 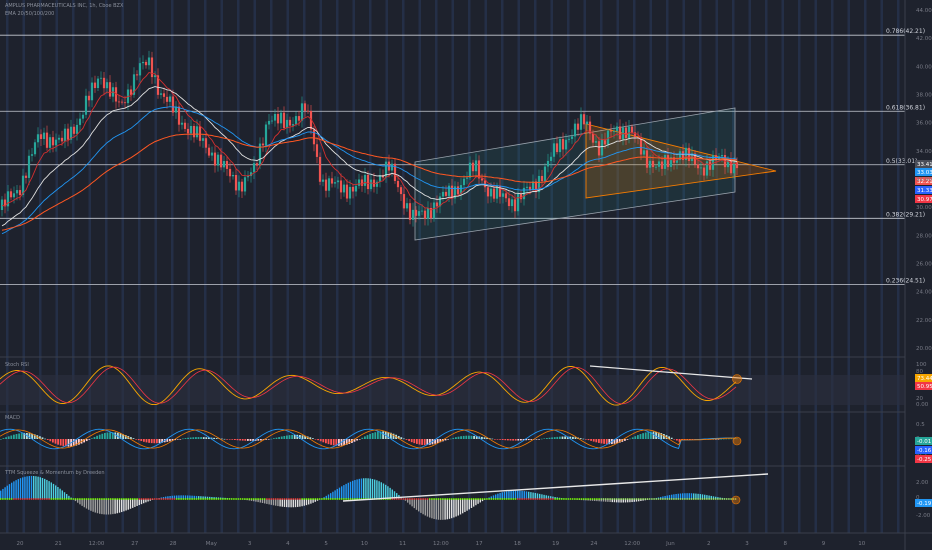 I want to click on time-tick: 3, so click(x=250, y=544).